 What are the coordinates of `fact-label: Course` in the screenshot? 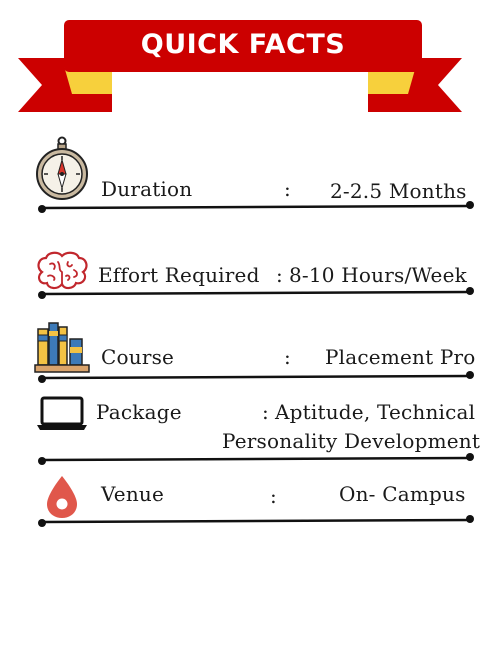 It's located at (138, 357).